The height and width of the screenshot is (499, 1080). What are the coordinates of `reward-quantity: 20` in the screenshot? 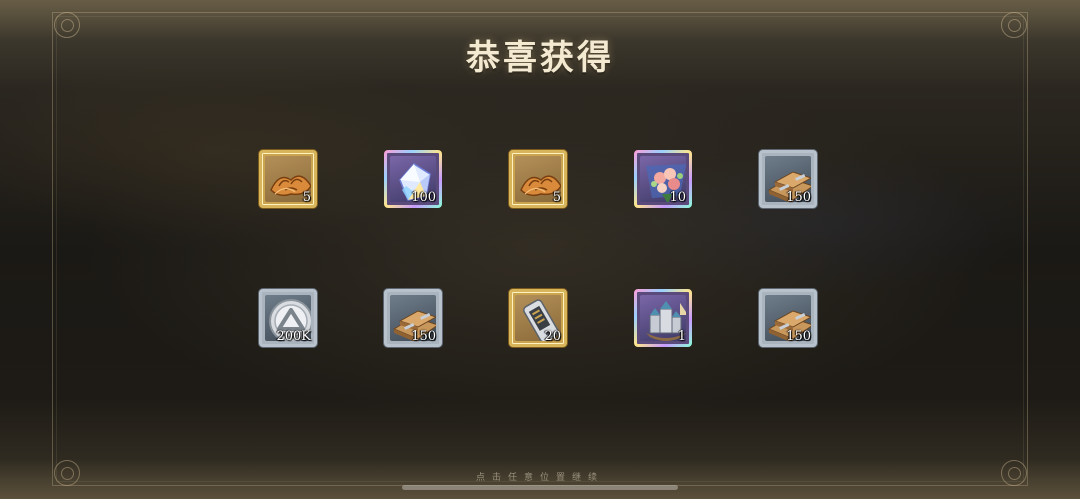 It's located at (552, 336).